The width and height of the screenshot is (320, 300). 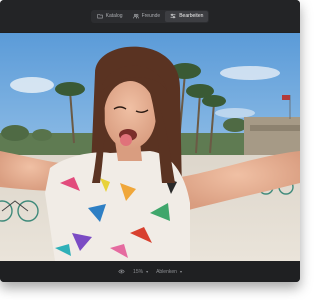 I want to click on zoom-dropdown: 15% ▾, so click(x=140, y=272).